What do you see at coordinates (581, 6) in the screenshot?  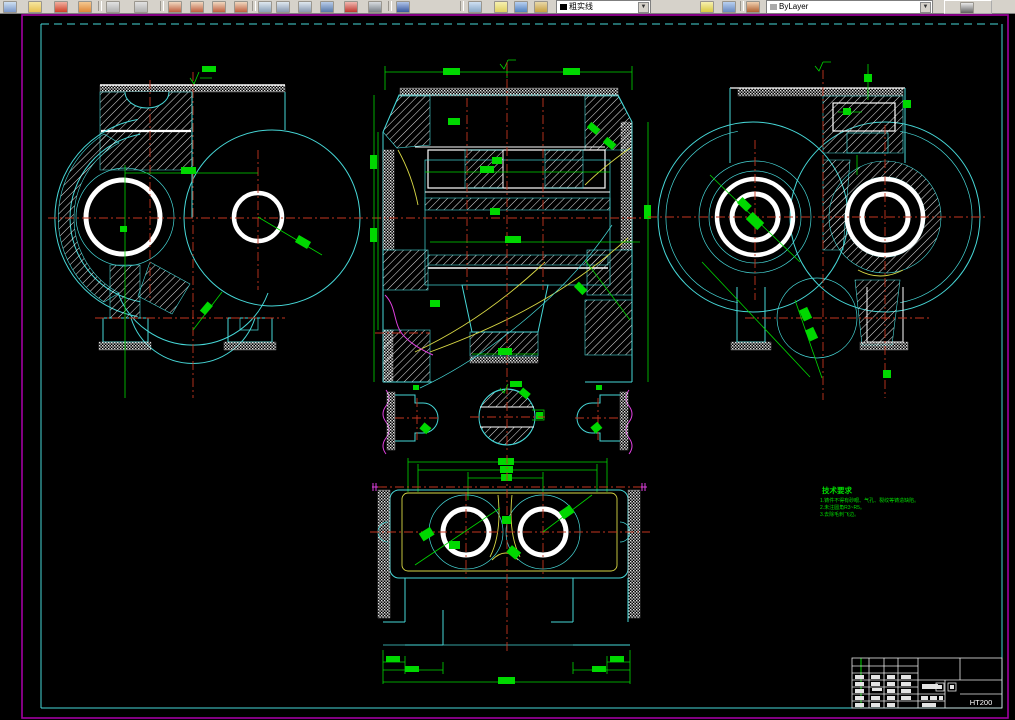 I see `layer-dropdown-value: 粗实线` at bounding box center [581, 6].